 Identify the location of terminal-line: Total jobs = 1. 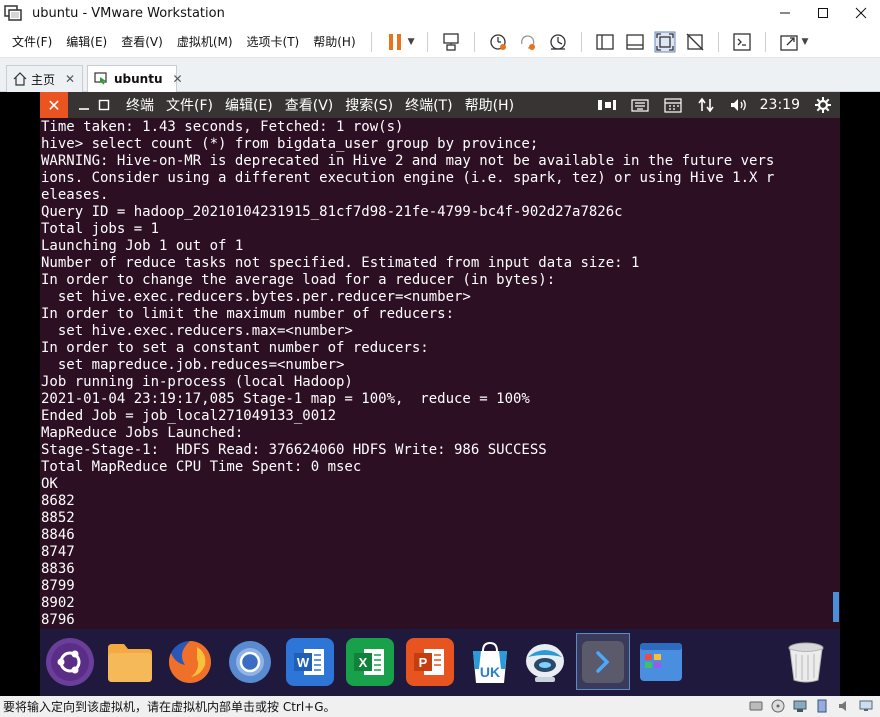
(100, 229).